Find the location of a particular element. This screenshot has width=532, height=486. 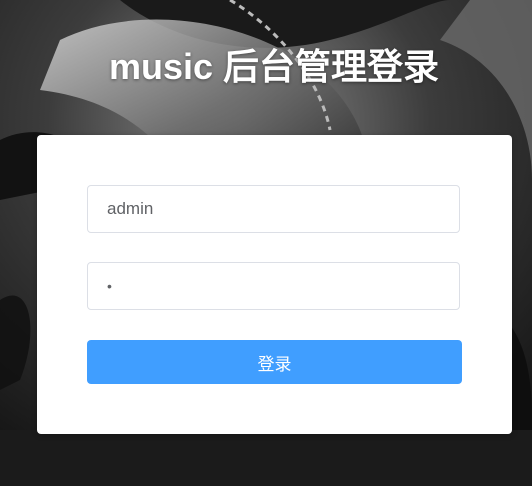

page-title: music 后台管理登录 is located at coordinates (274, 66).